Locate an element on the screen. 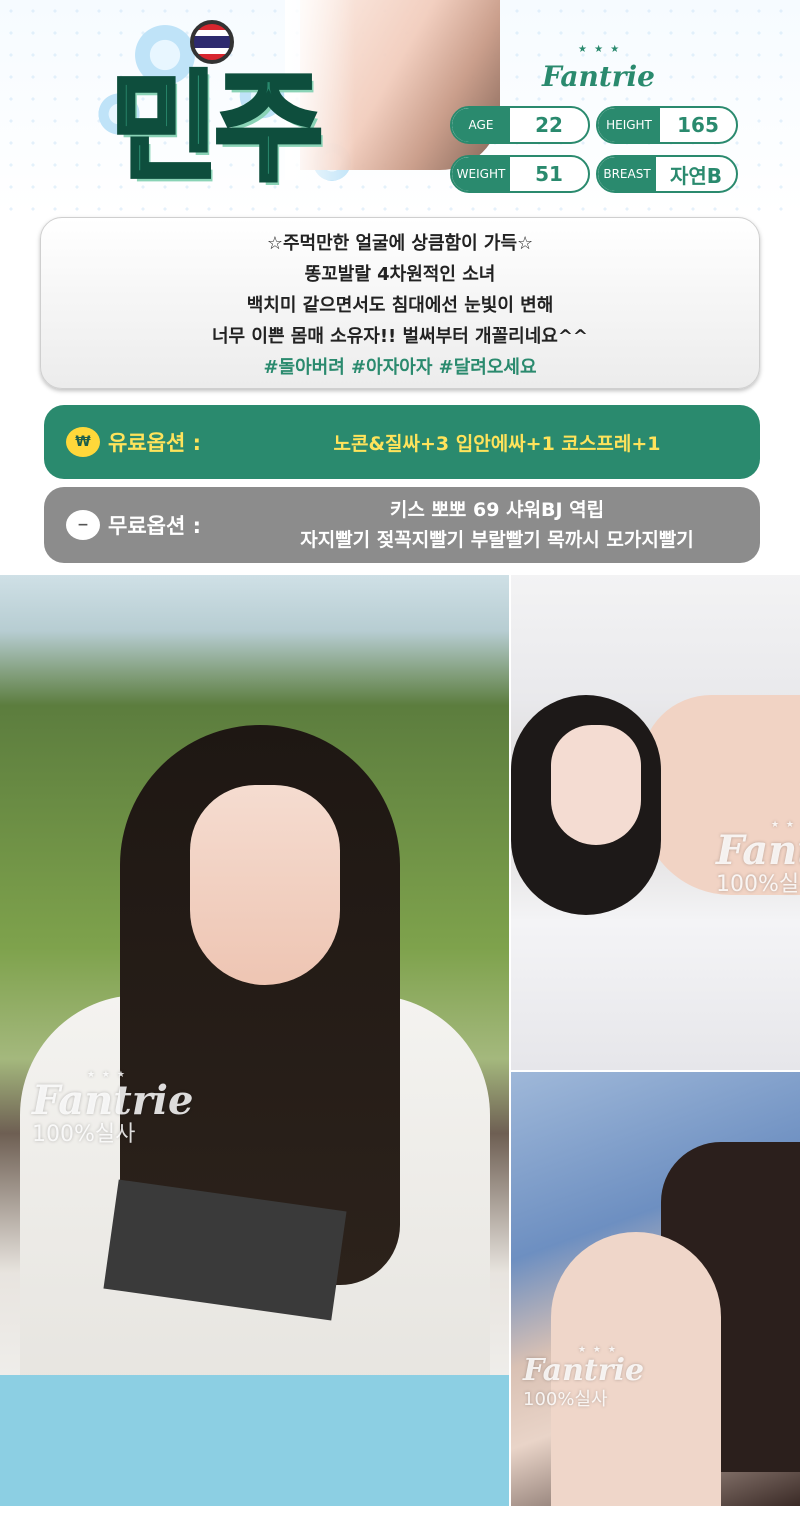 This screenshot has height=1526, width=800. free-options-line: 키스 뽀뽀 69 샤워BJ 역립 is located at coordinates (497, 510).